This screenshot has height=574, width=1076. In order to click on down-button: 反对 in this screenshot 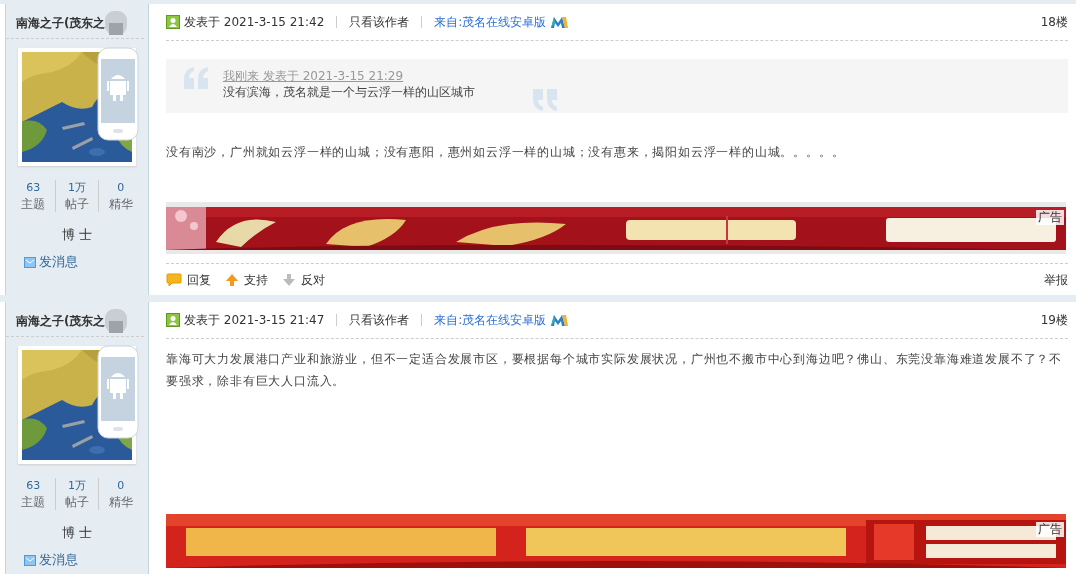, I will do `click(303, 280)`.